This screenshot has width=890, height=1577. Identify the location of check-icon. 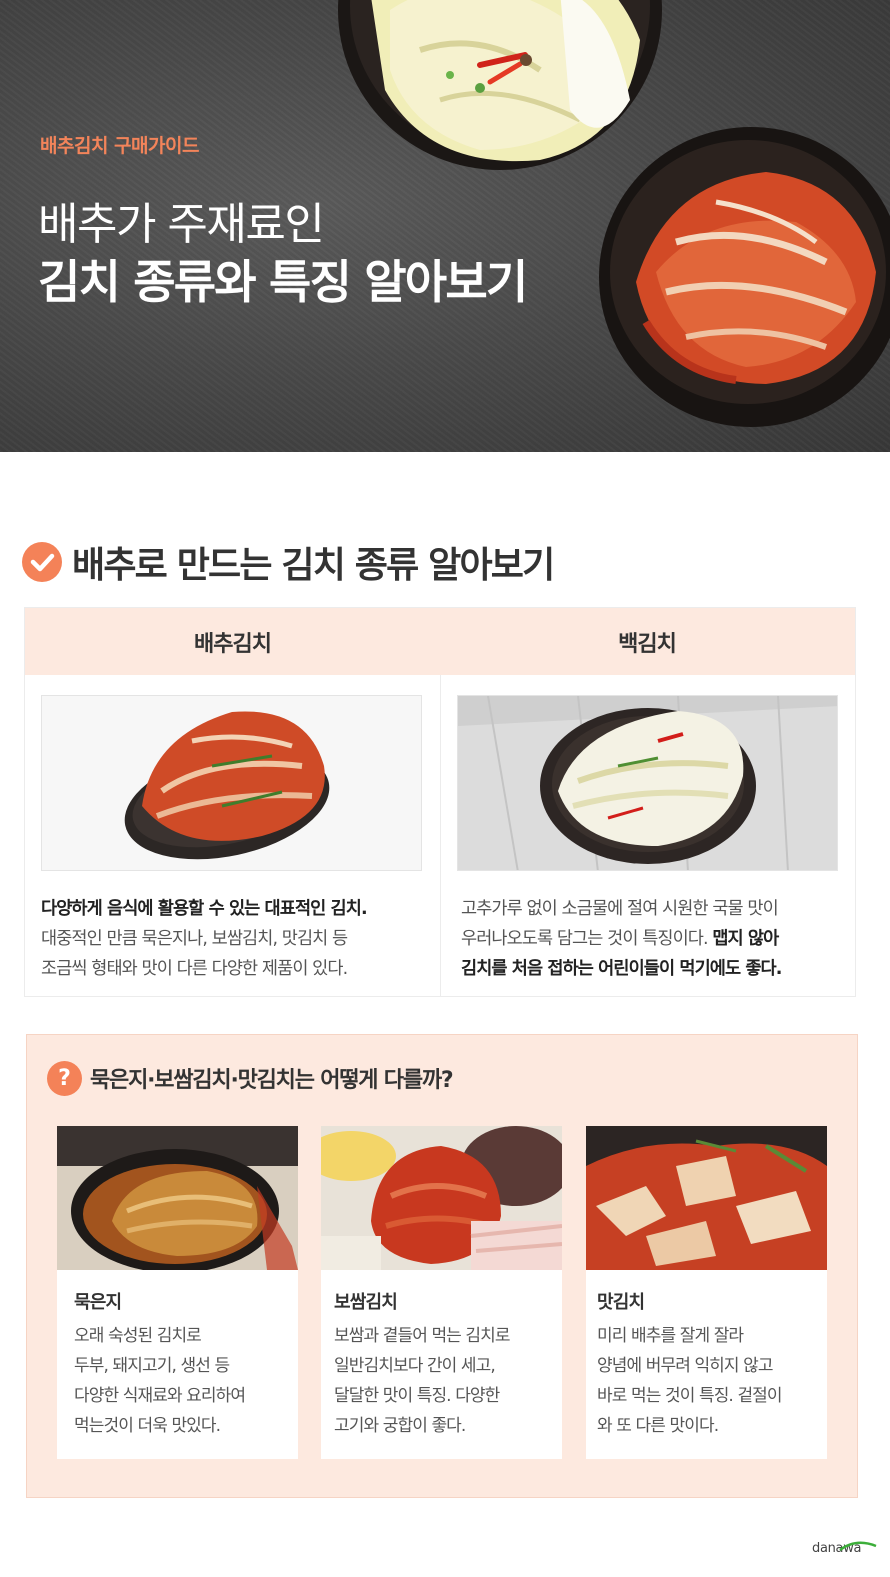
(42, 562).